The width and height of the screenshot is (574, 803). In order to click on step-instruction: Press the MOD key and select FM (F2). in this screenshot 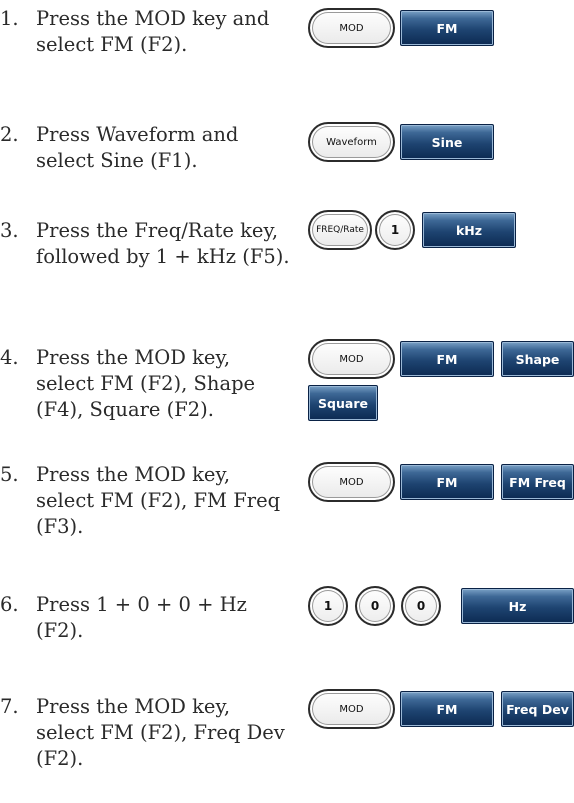, I will do `click(153, 31)`.